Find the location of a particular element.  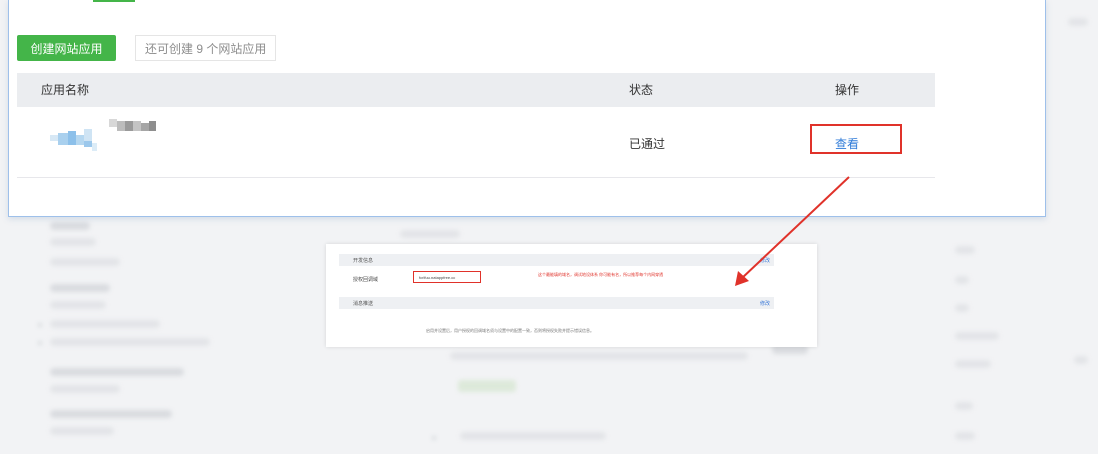

red-arrow-icon is located at coordinates (792, 231).